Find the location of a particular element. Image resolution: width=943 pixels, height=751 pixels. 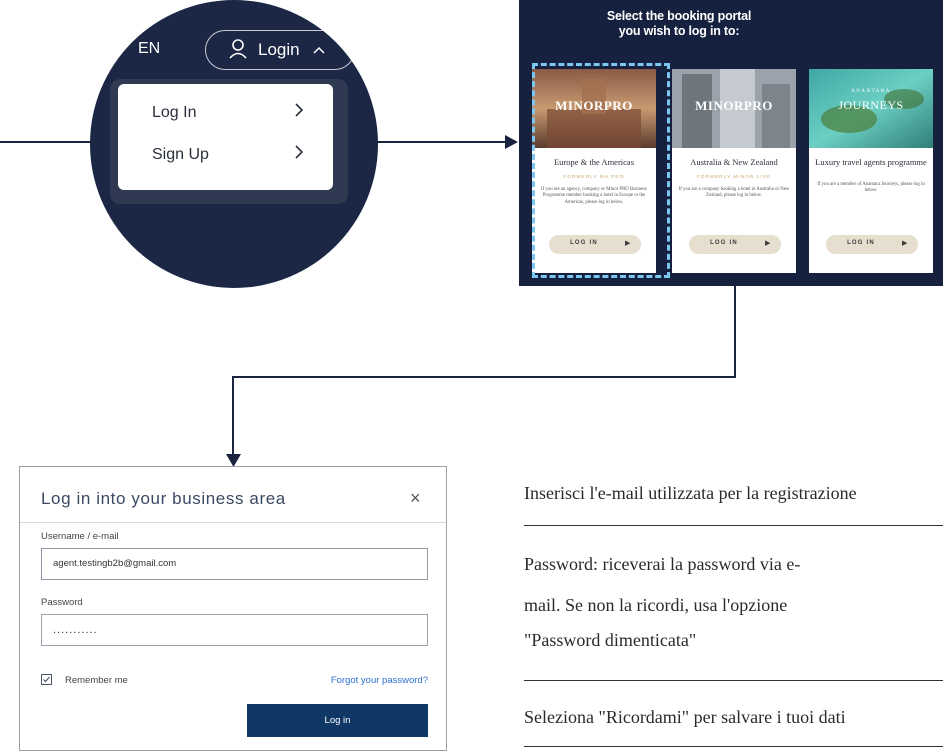

checkmark-icon is located at coordinates (46, 679).